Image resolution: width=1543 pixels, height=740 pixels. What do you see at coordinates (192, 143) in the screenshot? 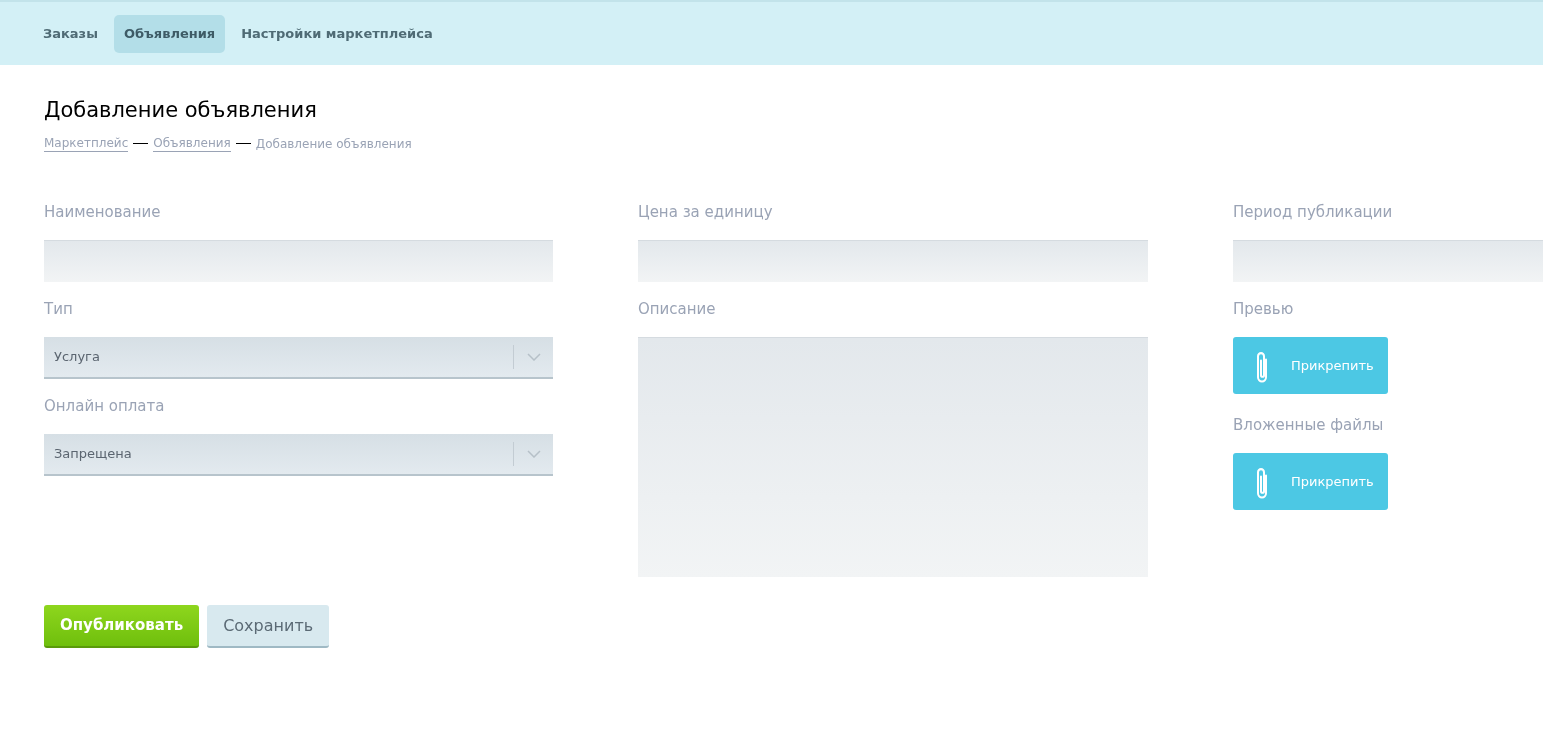
I see `breadcrumb-link: Объявления` at bounding box center [192, 143].